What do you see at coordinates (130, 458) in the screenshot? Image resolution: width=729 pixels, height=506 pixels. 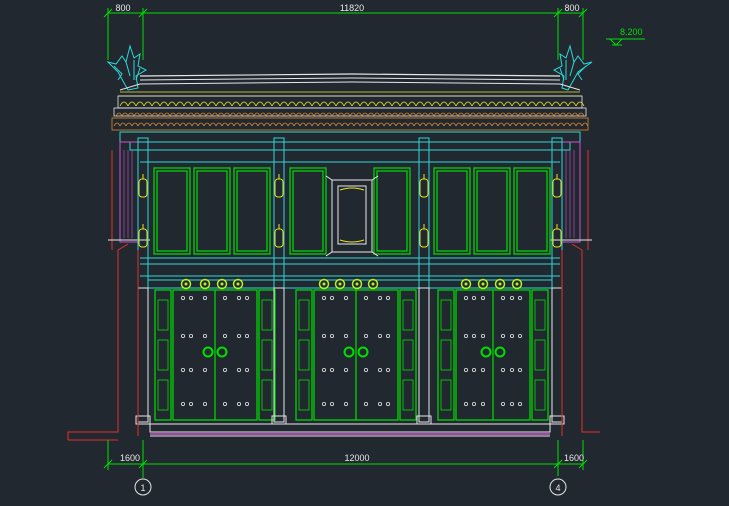 I see `dim-left-bottom: 1600` at bounding box center [130, 458].